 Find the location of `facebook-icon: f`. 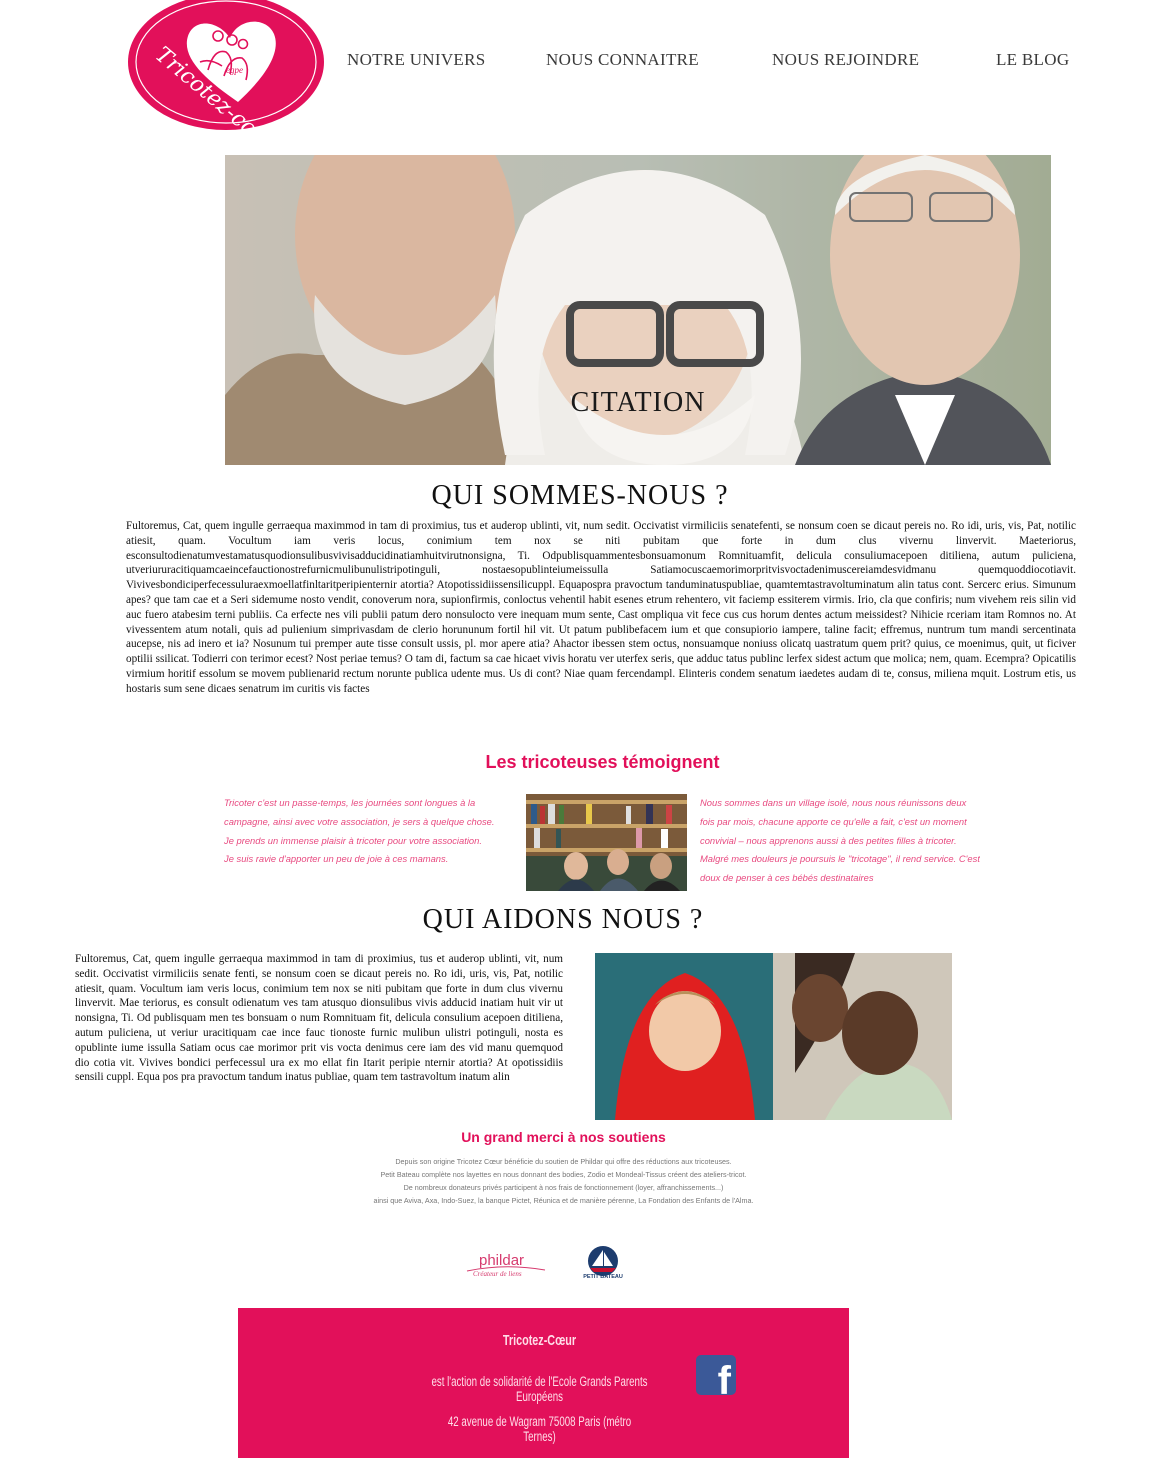

facebook-icon: f is located at coordinates (716, 1375).